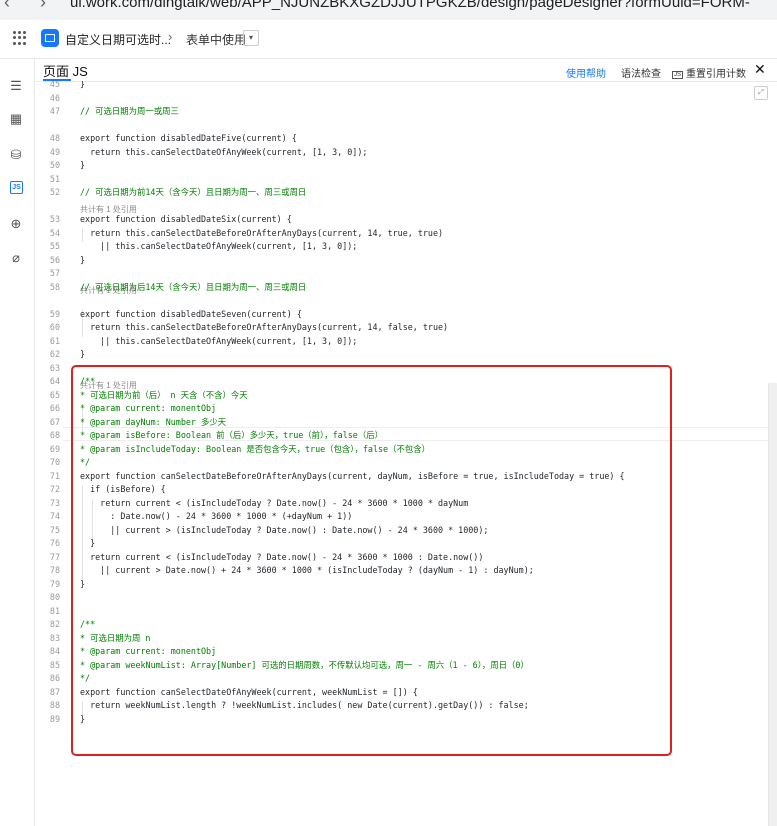  I want to click on line-number: 51, so click(54, 178).